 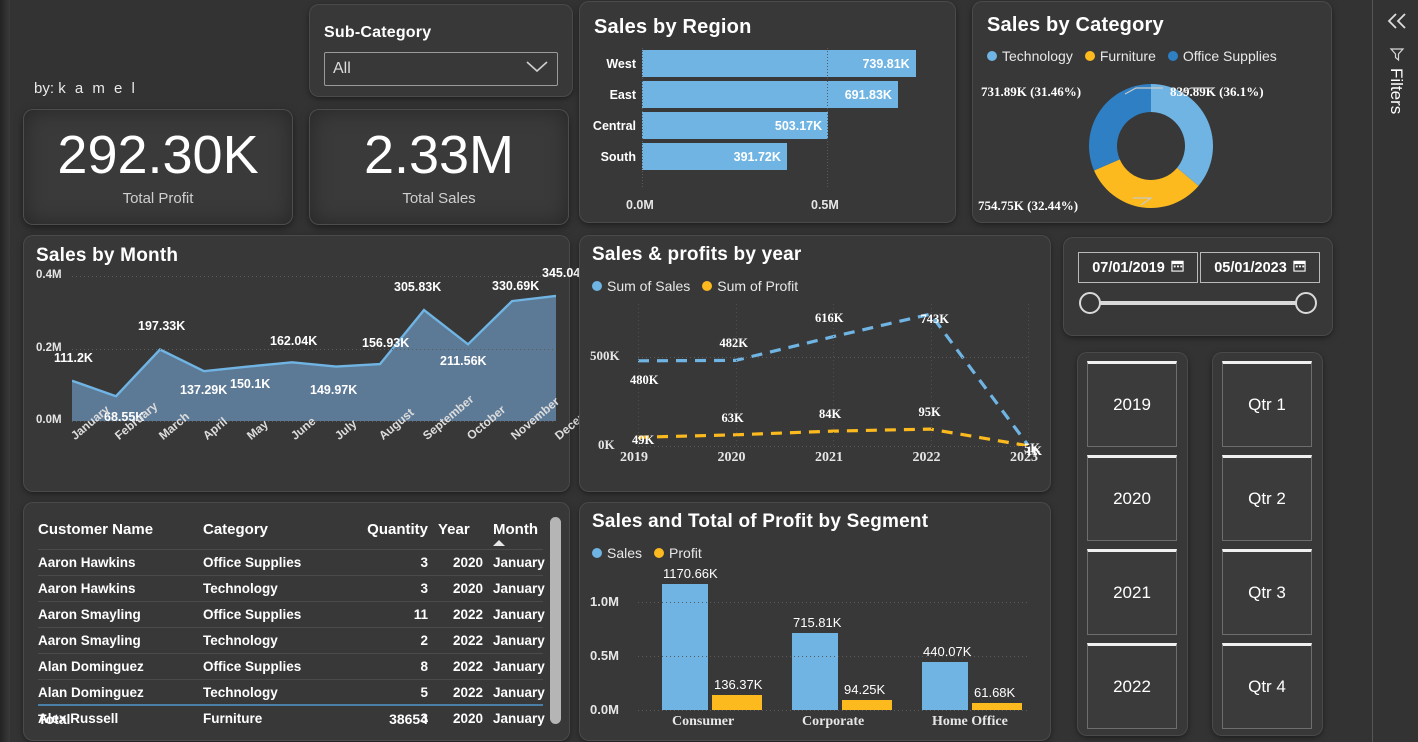 What do you see at coordinates (1030, 56) in the screenshot?
I see `legend-item-technology: Technology` at bounding box center [1030, 56].